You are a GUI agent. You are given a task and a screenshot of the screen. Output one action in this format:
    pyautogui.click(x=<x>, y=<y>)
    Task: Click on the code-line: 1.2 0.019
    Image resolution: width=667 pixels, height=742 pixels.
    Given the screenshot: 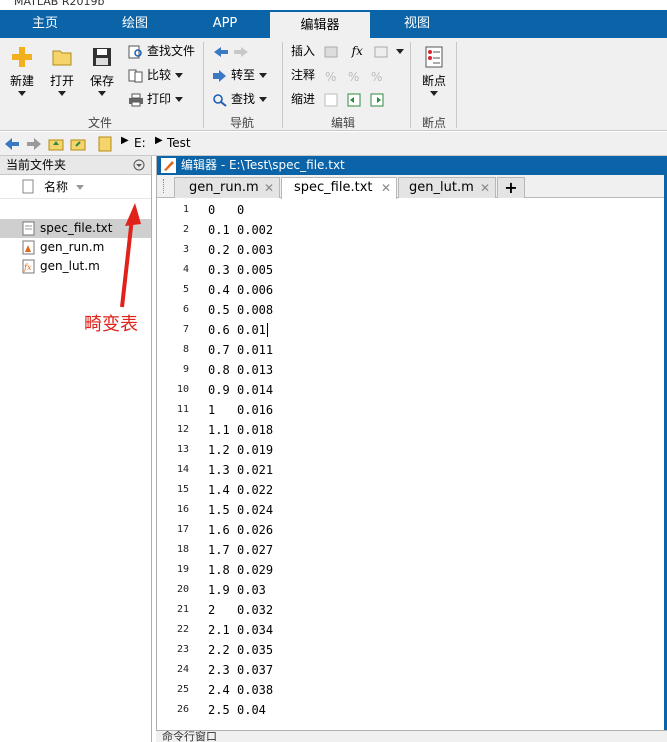 What is the action you would take?
    pyautogui.click(x=433, y=450)
    